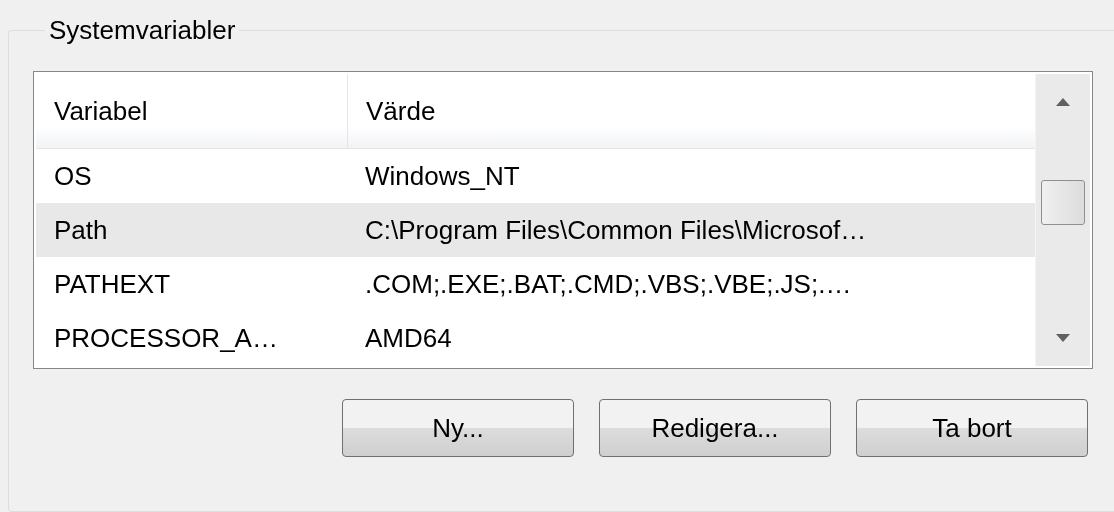 The height and width of the screenshot is (512, 1114). Describe the element at coordinates (73, 176) in the screenshot. I see `table-cell-text: OS` at that location.